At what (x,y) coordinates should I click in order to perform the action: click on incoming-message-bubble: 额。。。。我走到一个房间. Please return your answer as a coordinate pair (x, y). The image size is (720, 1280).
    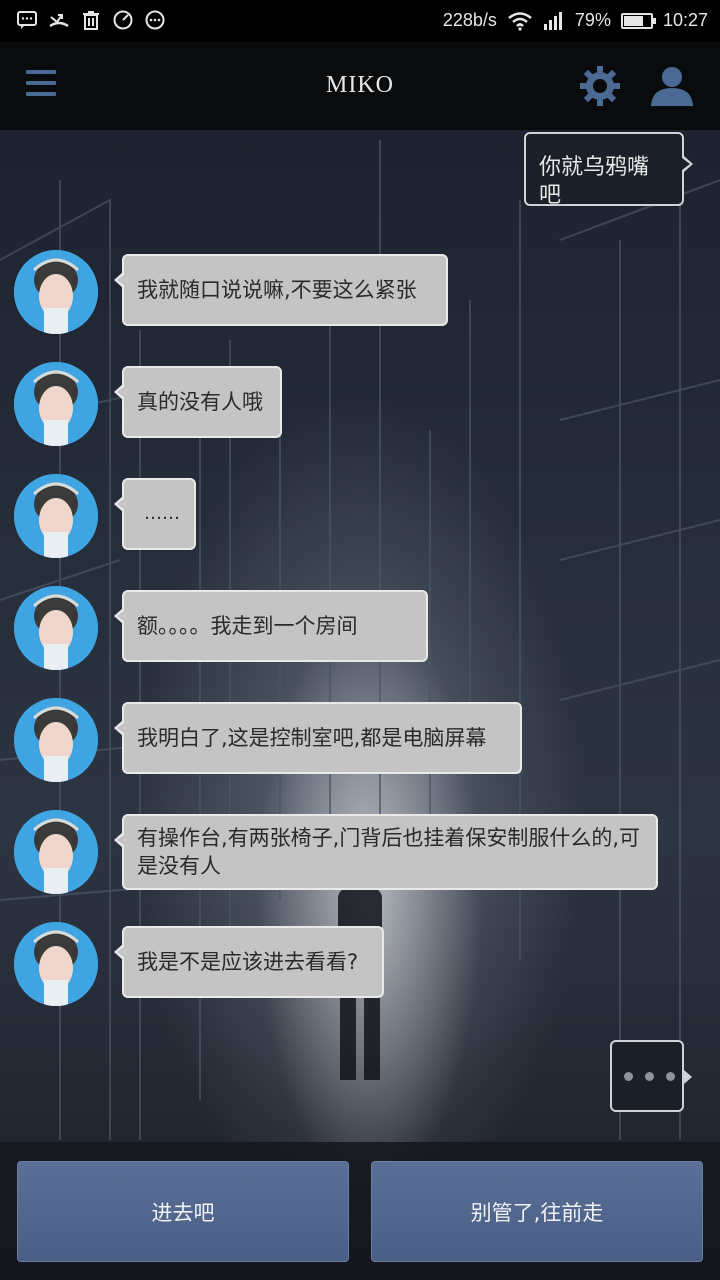
    Looking at the image, I should click on (271, 626).